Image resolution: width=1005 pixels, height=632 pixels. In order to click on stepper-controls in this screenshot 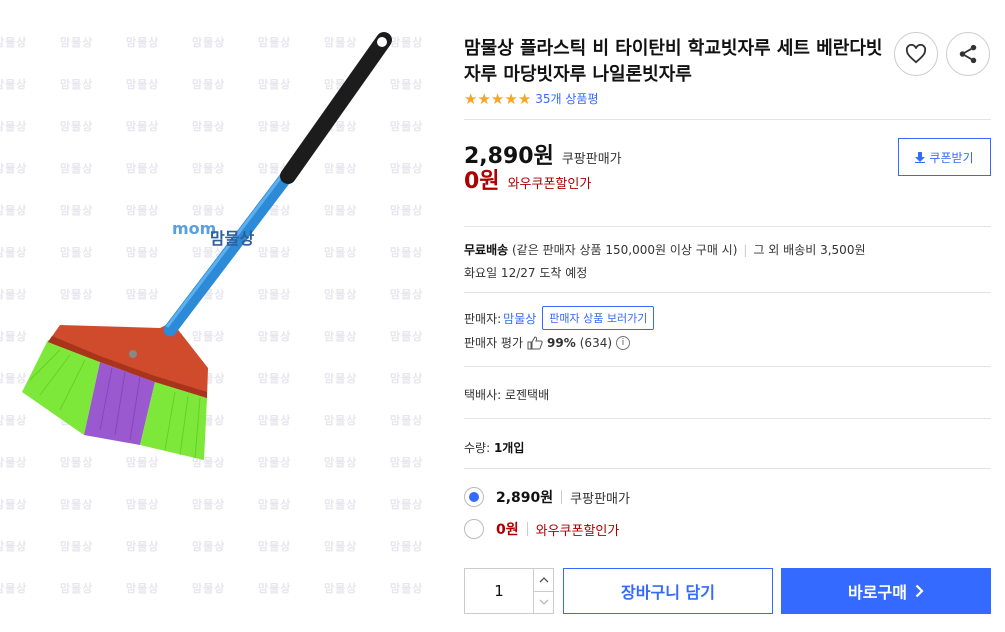, I will do `click(543, 591)`.